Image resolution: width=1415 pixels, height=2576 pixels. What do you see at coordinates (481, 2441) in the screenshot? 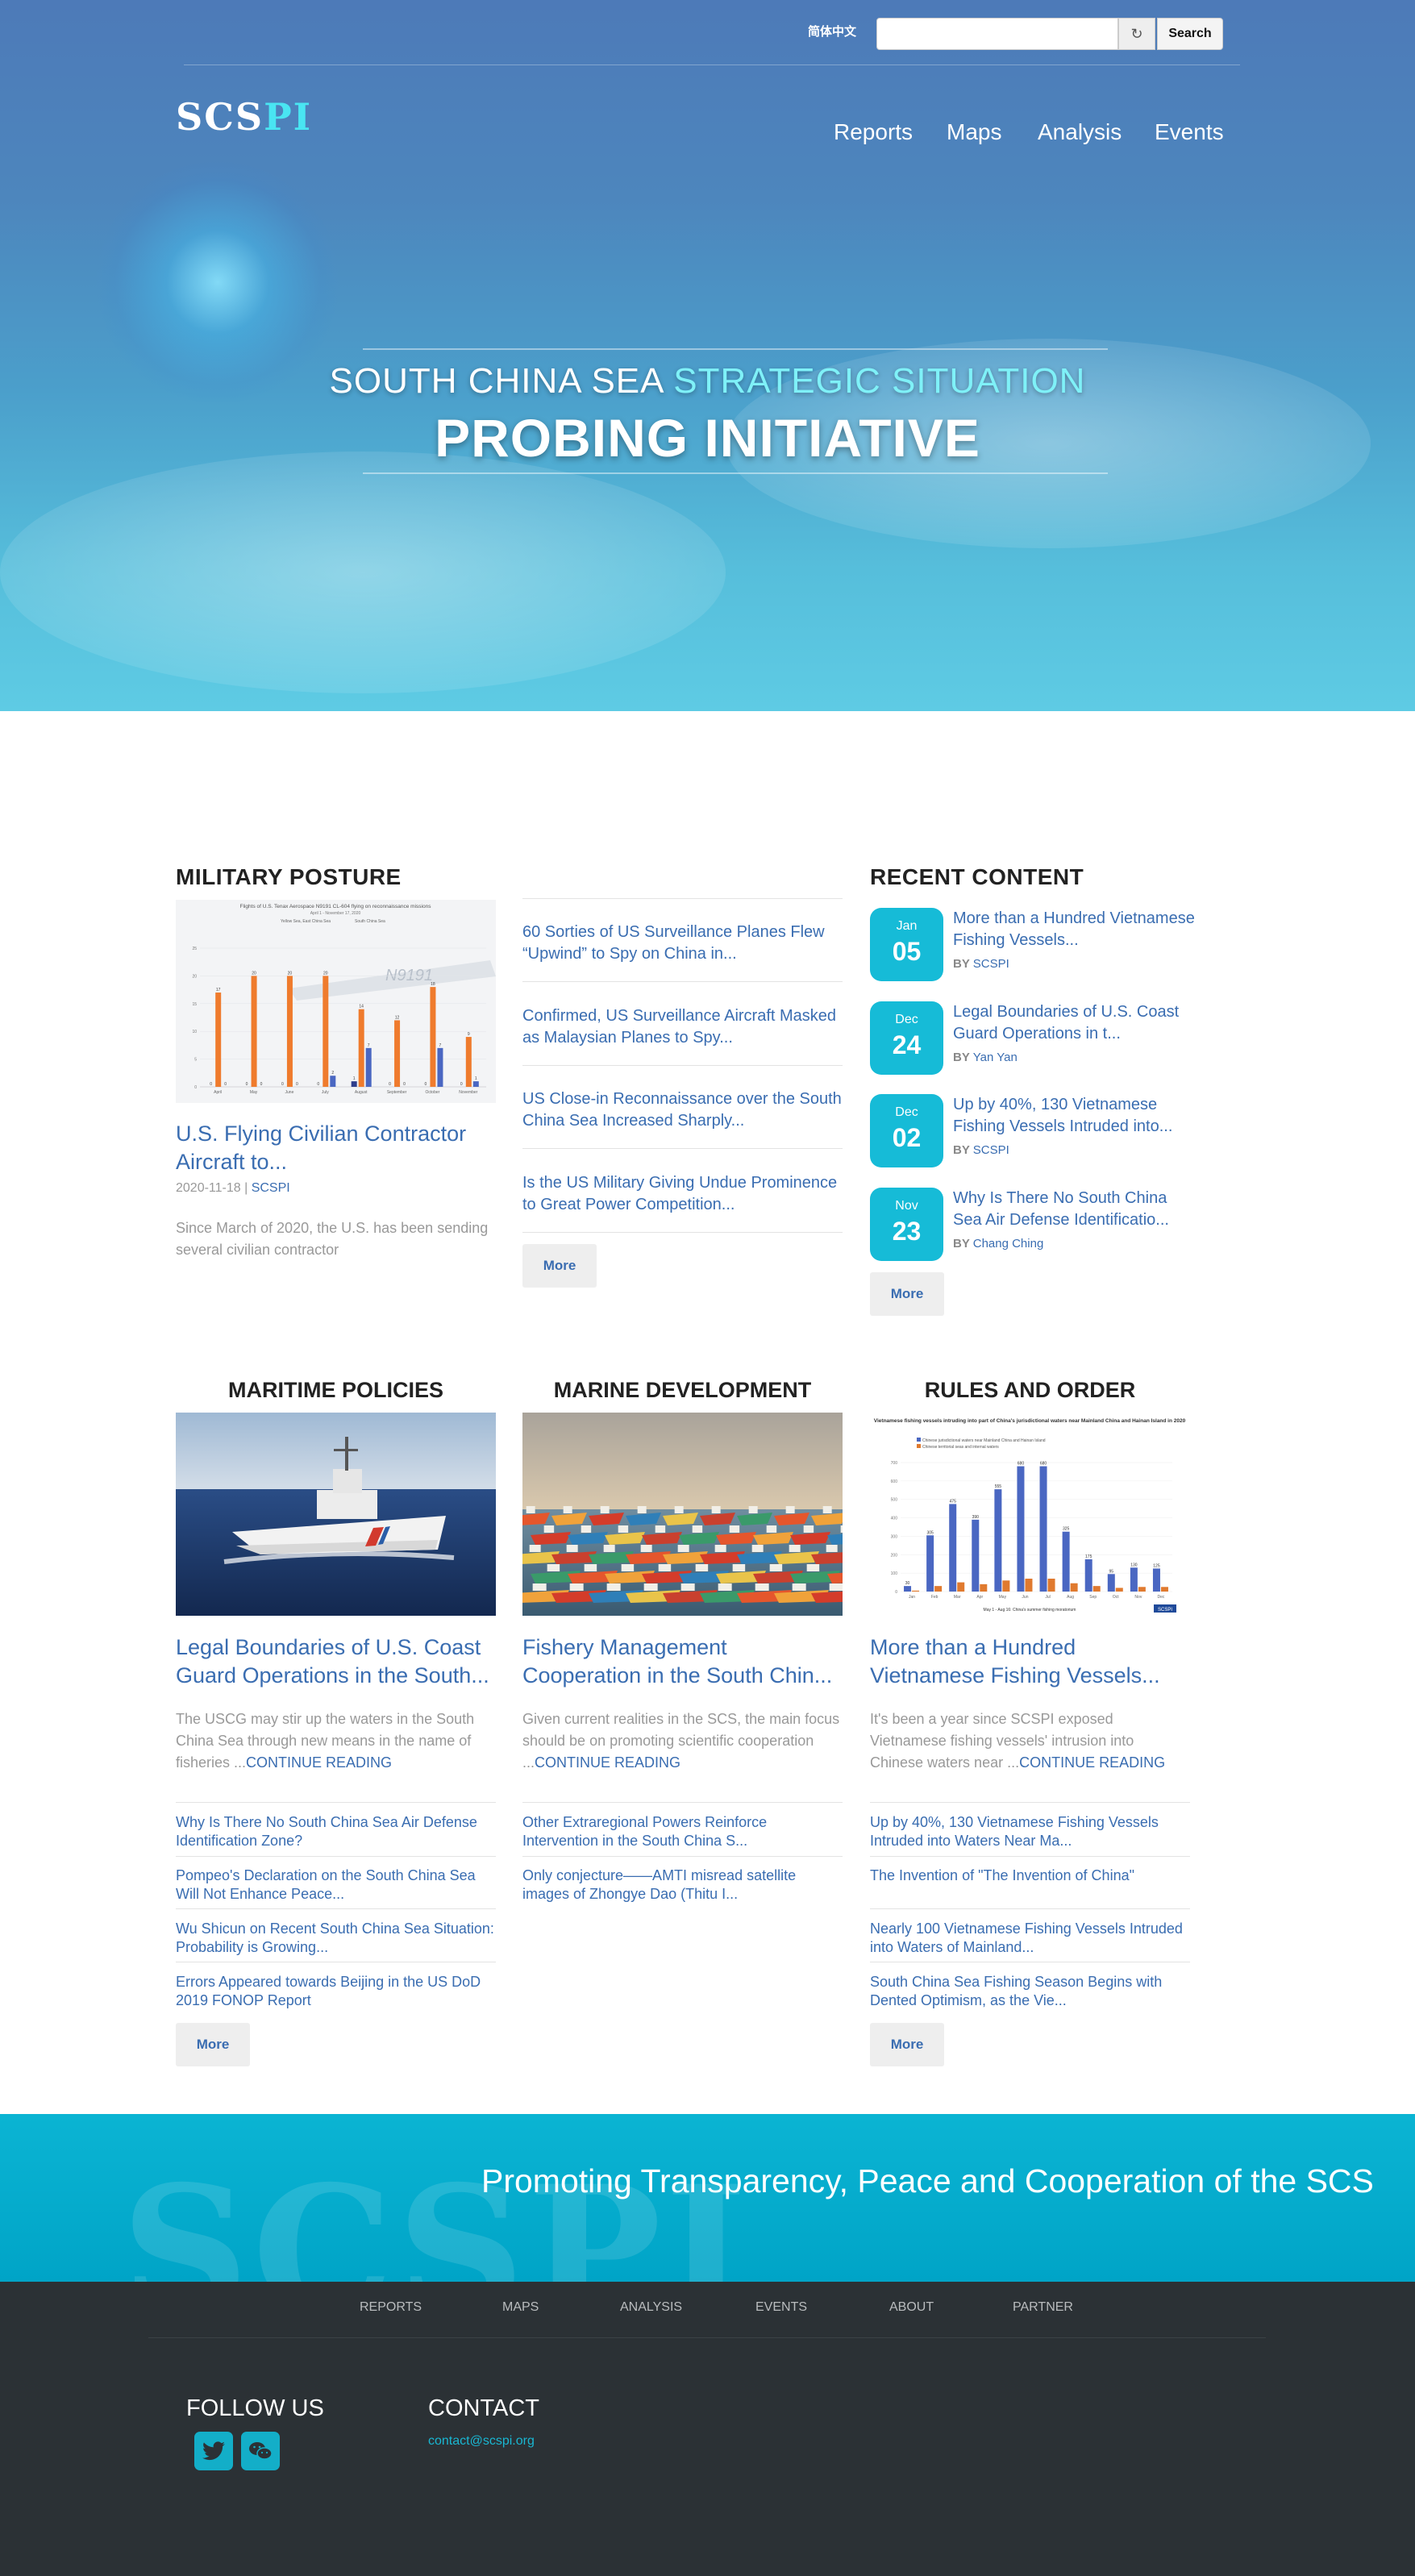
I see `contact-email-link: contact@scspi.org` at bounding box center [481, 2441].